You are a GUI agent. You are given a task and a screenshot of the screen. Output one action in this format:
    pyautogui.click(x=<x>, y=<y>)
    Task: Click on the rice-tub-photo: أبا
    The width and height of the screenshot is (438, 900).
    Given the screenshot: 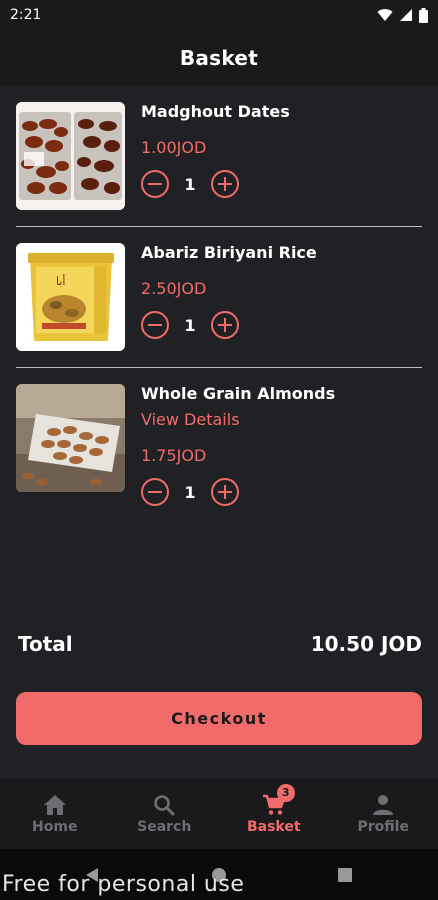 What is the action you would take?
    pyautogui.click(x=70, y=297)
    